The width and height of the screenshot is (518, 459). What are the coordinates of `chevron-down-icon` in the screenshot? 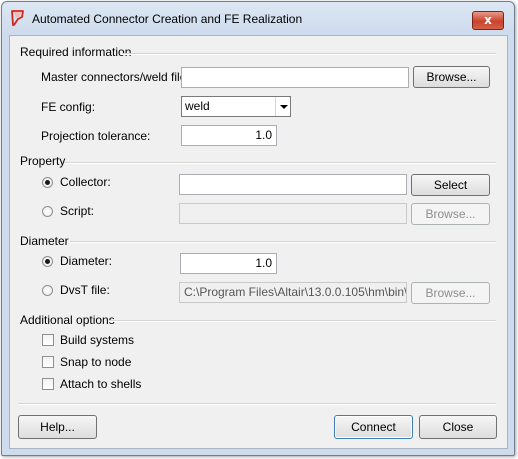 It's located at (282, 106).